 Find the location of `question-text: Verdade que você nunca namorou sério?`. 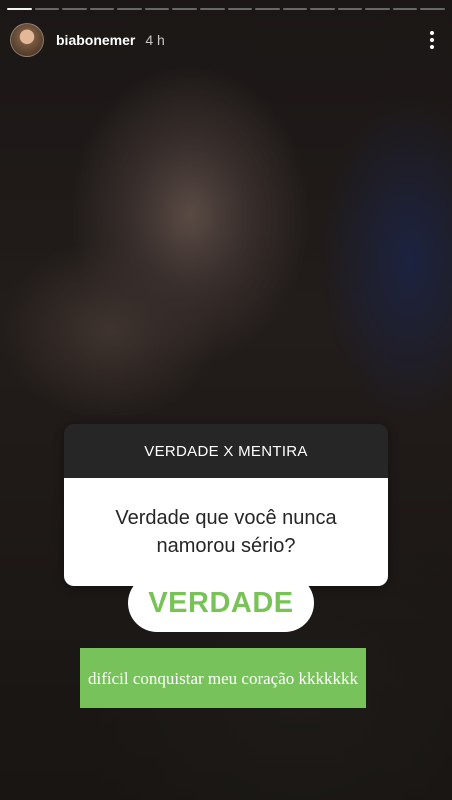

question-text: Verdade que você nunca namorou sério? is located at coordinates (226, 532).